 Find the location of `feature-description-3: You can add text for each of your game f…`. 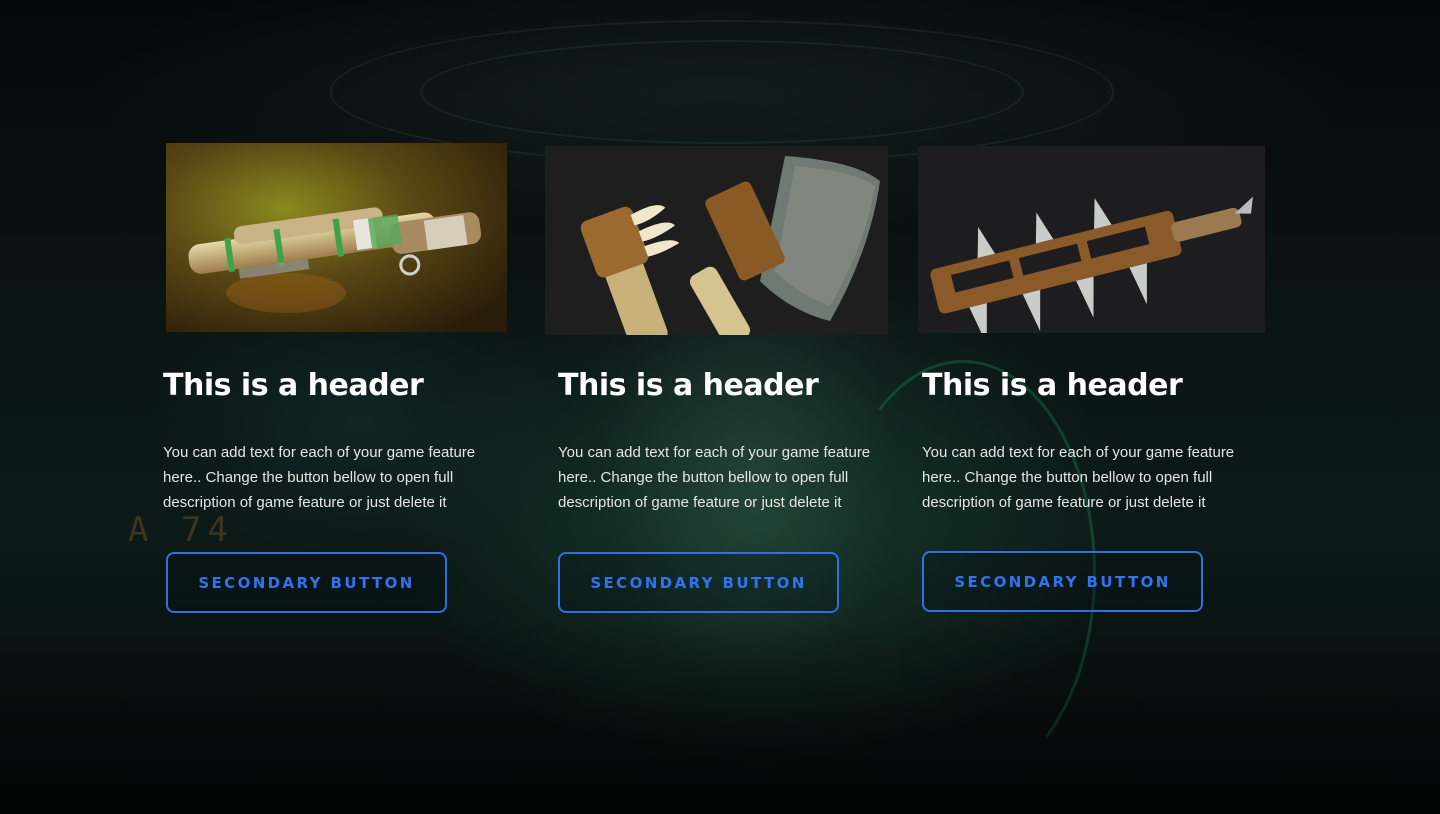

feature-description-3: You can add text for each of your game f… is located at coordinates (1078, 477).